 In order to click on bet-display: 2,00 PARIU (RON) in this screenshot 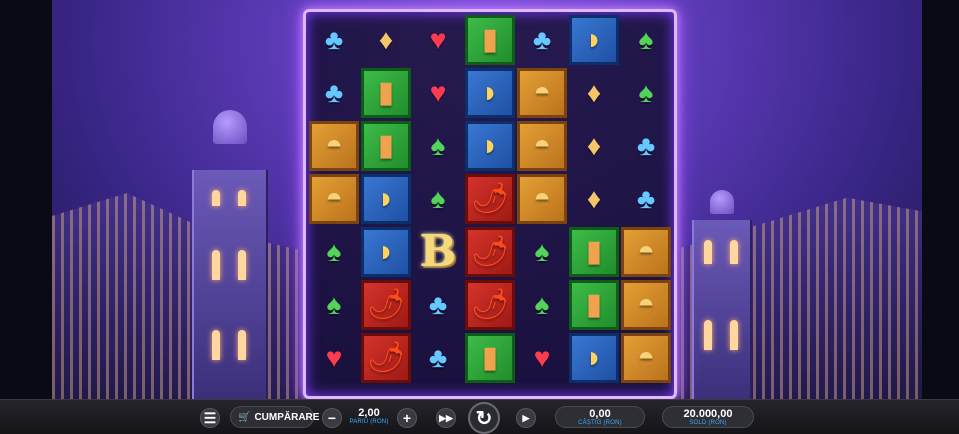, I will do `click(369, 416)`.